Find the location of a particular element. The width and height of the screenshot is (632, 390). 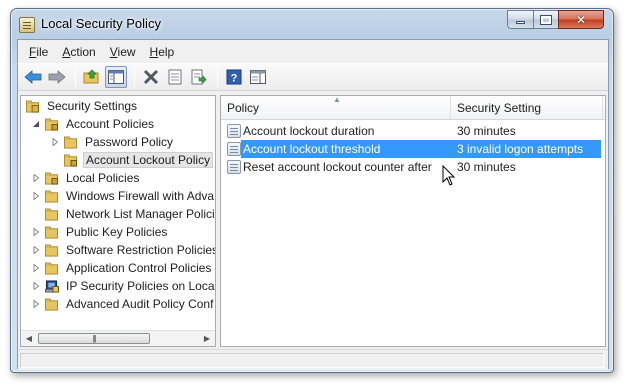

column-security-setting: Security Setting is located at coordinates (527, 108).